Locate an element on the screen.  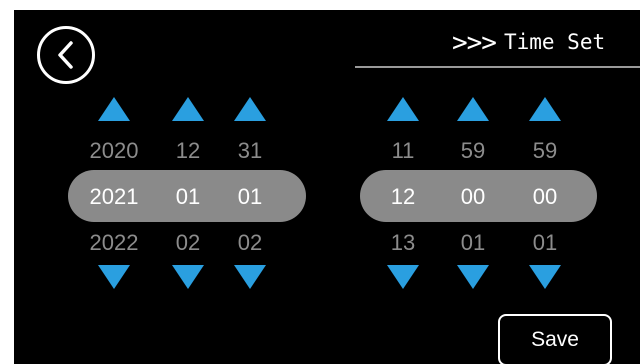
second-up-button is located at coordinates (545, 109).